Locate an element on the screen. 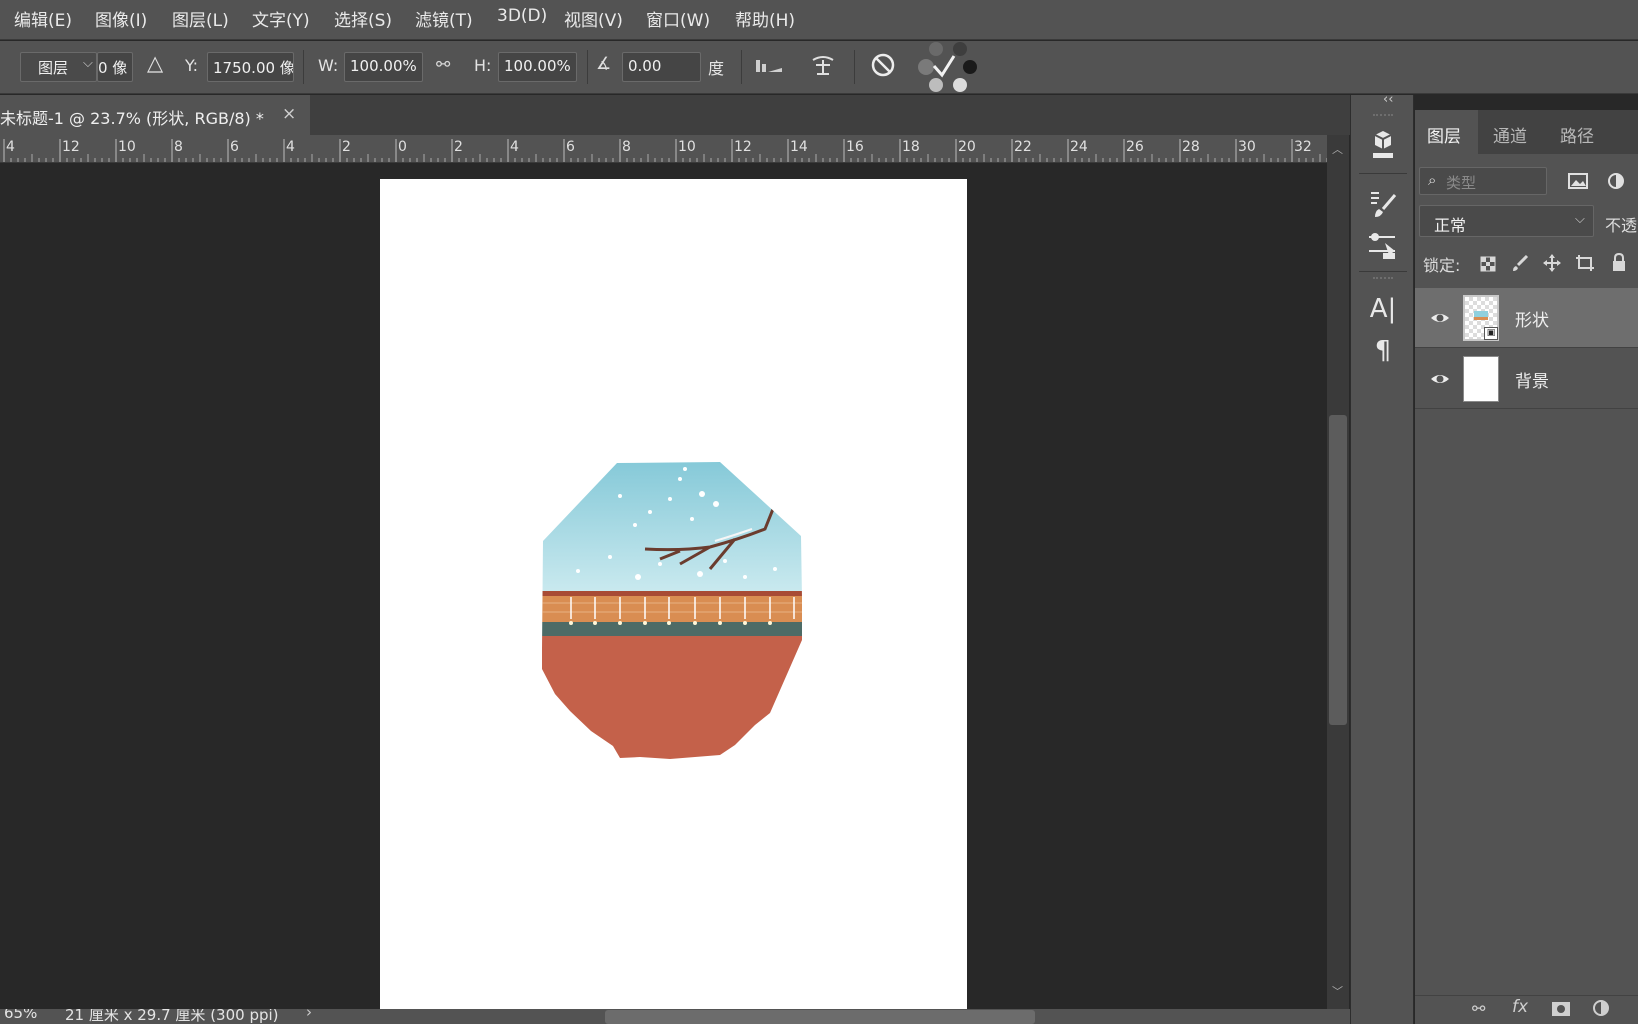 The height and width of the screenshot is (1024, 1638). adjustment-layer-icon is located at coordinates (1601, 1008).